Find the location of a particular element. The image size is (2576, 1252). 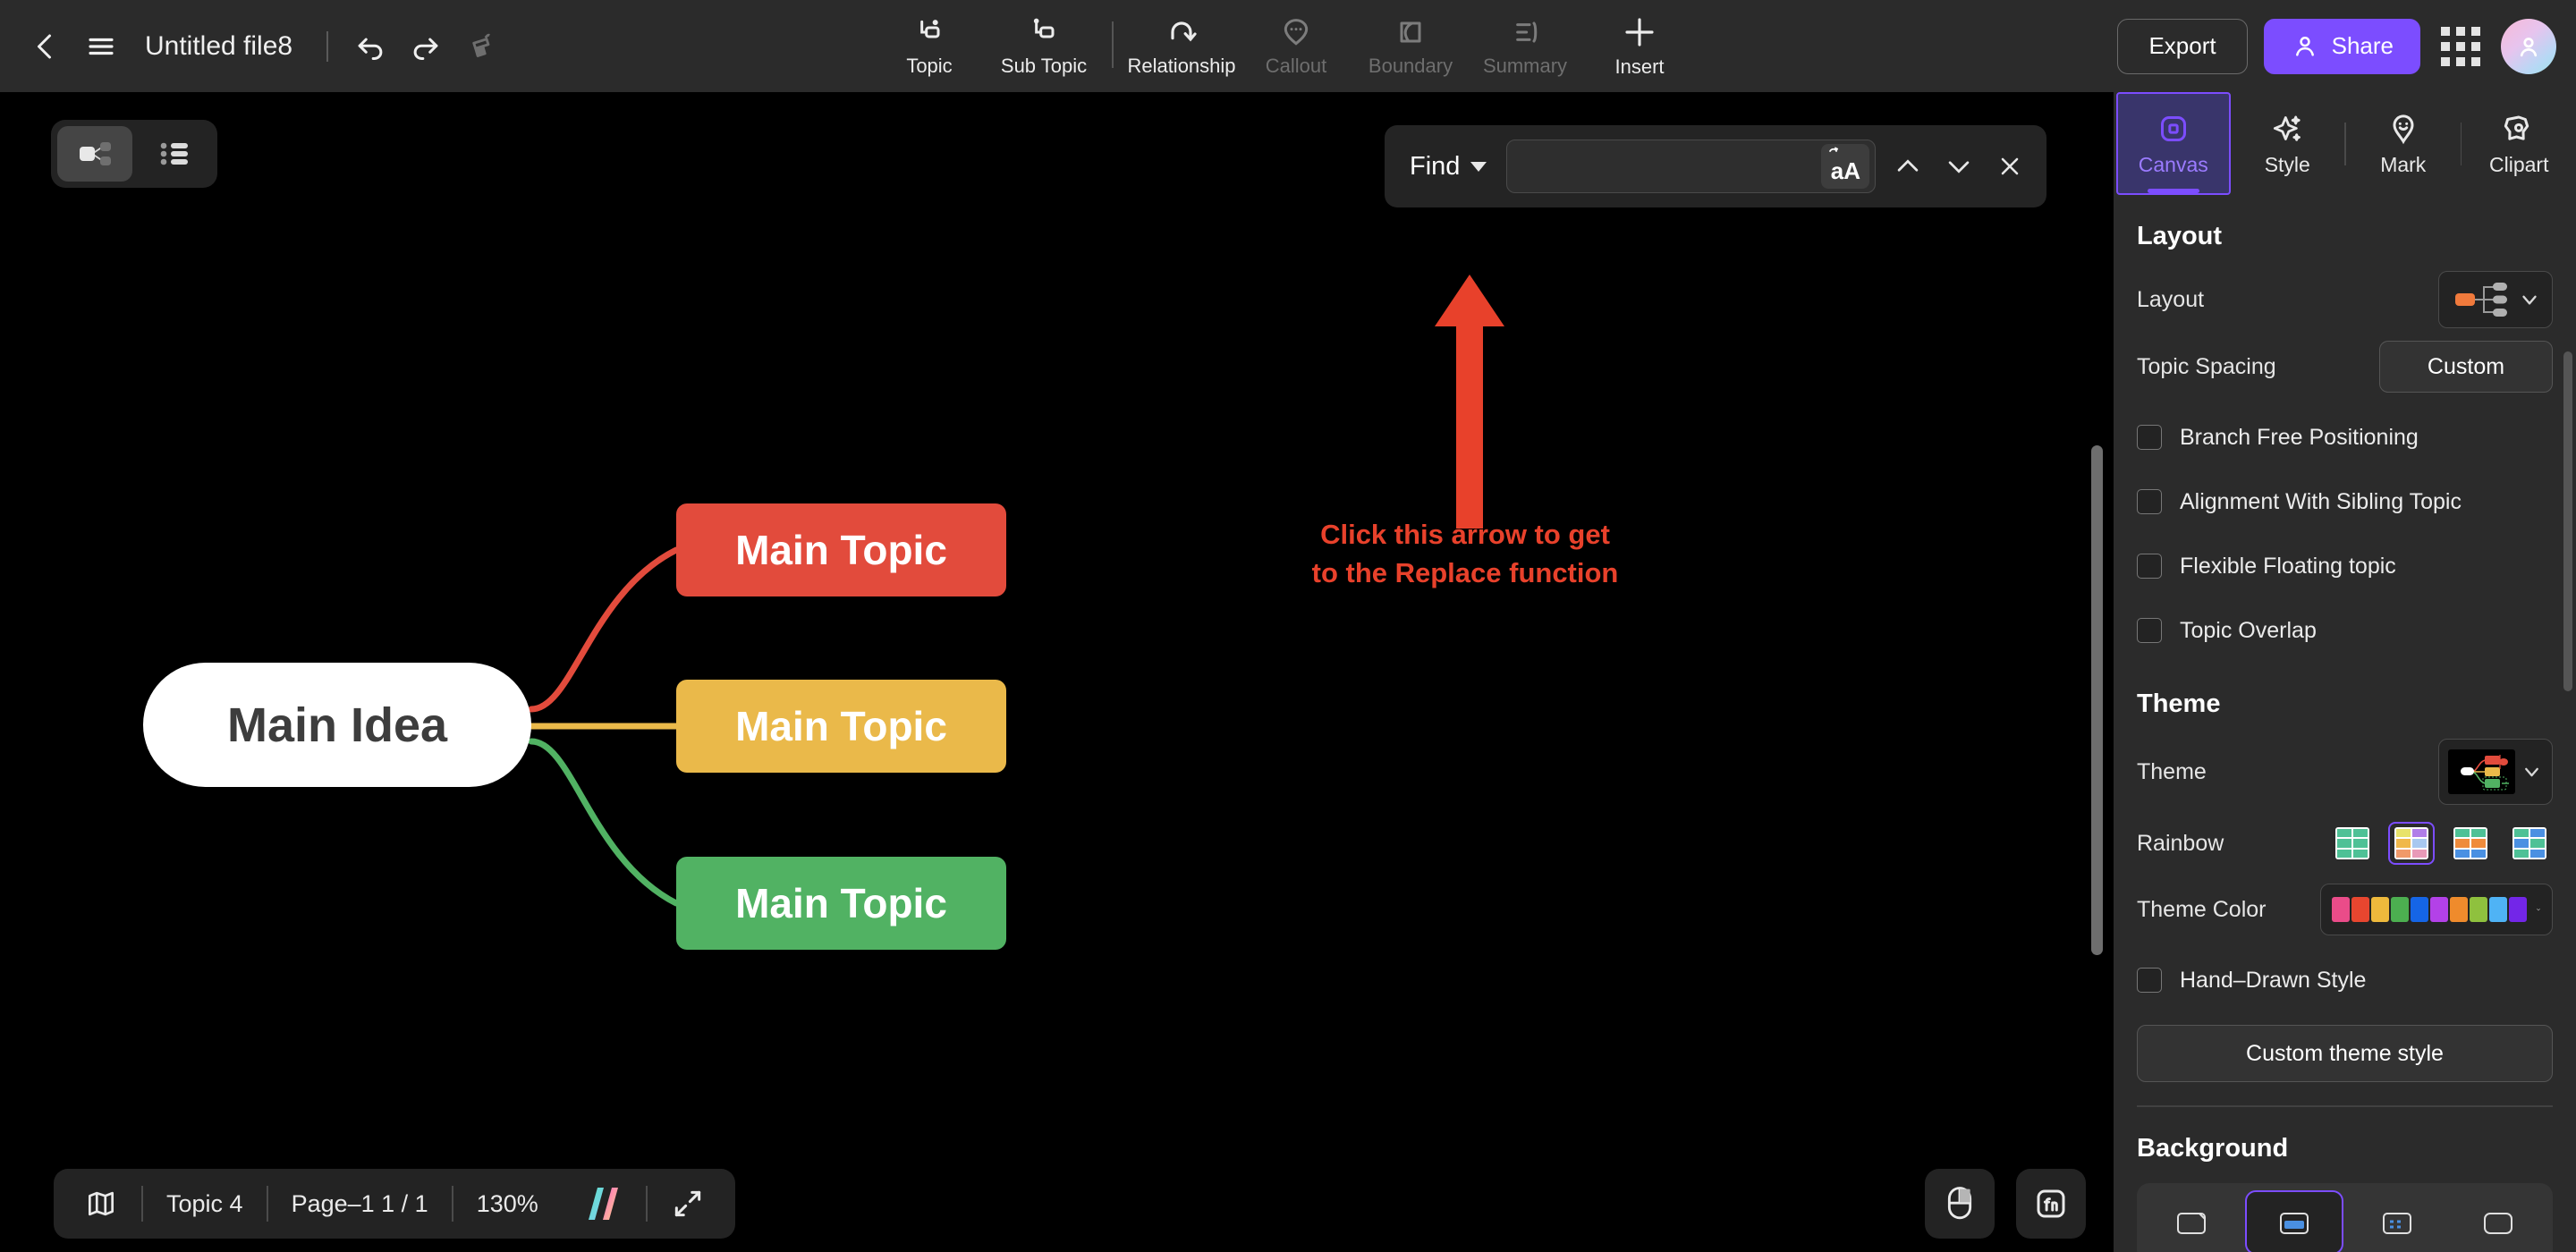

checkbox-label: Branch Free Positioning is located at coordinates (2299, 437).